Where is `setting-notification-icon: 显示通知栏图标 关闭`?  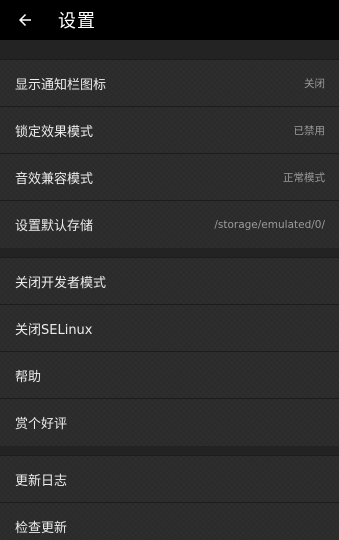
setting-notification-icon: 显示通知栏图标 关闭 is located at coordinates (169, 83).